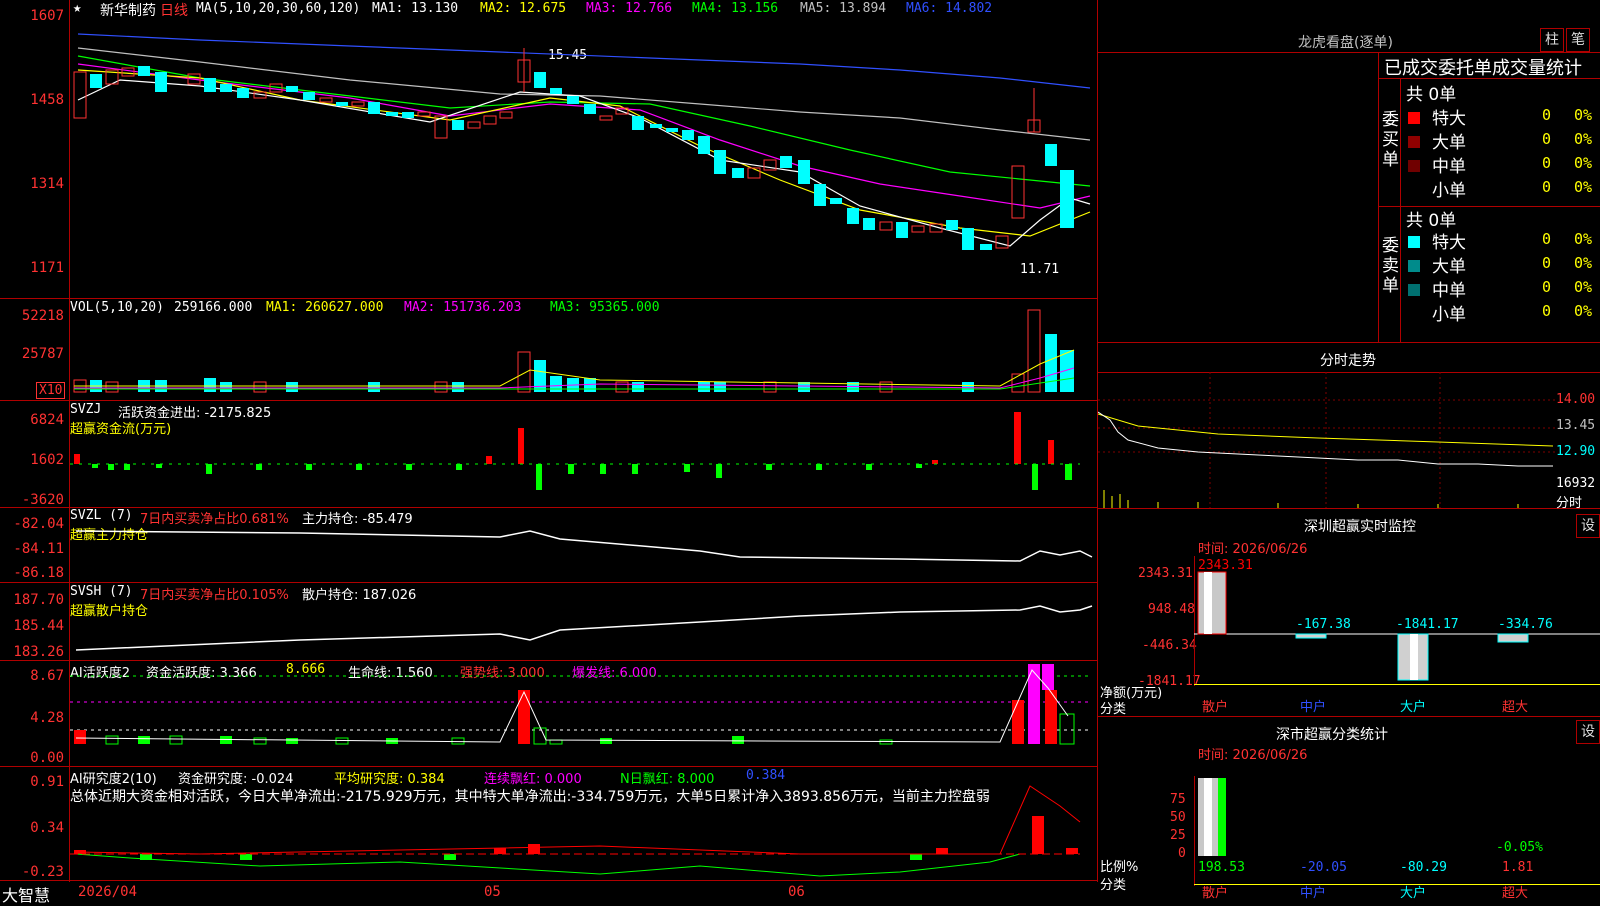 The height and width of the screenshot is (906, 1600). What do you see at coordinates (26, 895) in the screenshot?
I see `brand-label: 大智慧` at bounding box center [26, 895].